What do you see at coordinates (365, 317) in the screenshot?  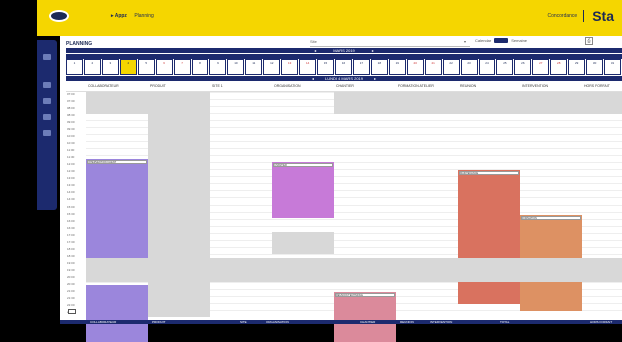 I see `event-block: REUNION TECHNIQUE` at bounding box center [365, 317].